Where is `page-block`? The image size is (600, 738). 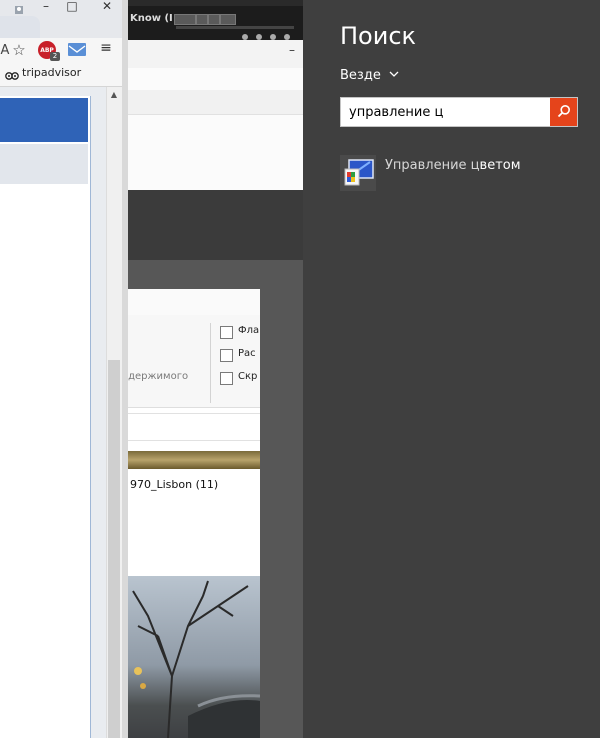
page-block is located at coordinates (44, 164).